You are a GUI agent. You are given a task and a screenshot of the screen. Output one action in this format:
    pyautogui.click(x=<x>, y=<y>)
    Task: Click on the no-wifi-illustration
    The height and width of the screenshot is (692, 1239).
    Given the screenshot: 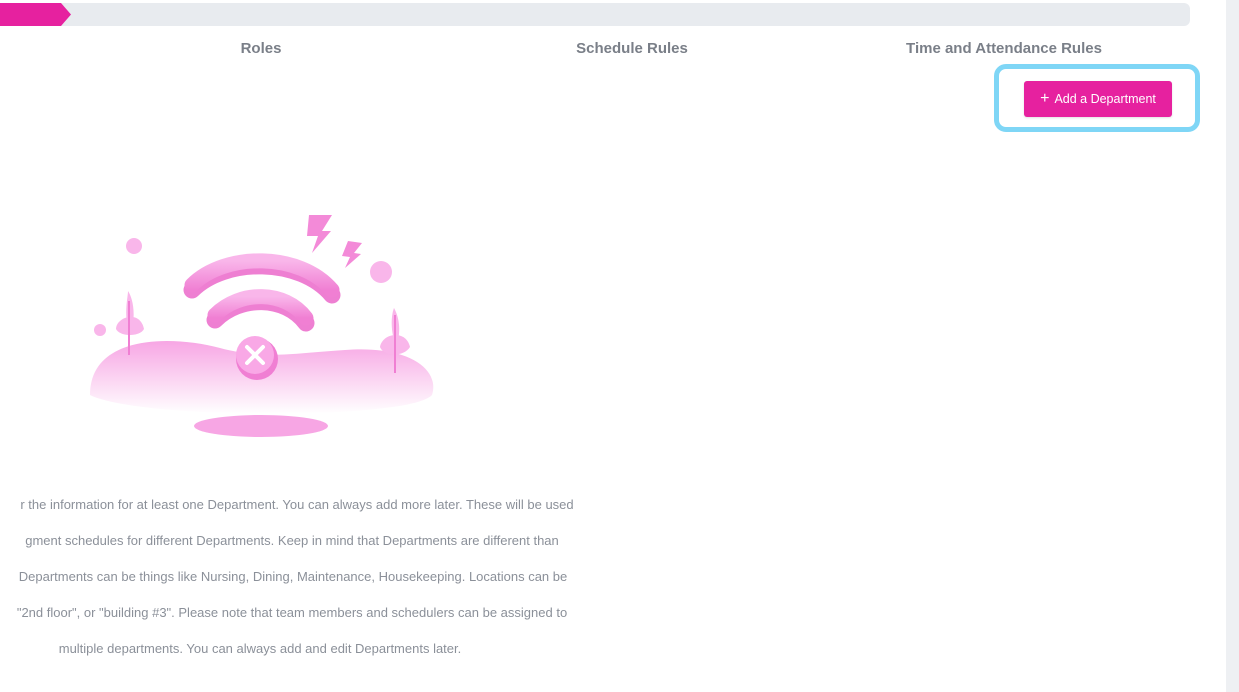 What is the action you would take?
    pyautogui.click(x=262, y=326)
    